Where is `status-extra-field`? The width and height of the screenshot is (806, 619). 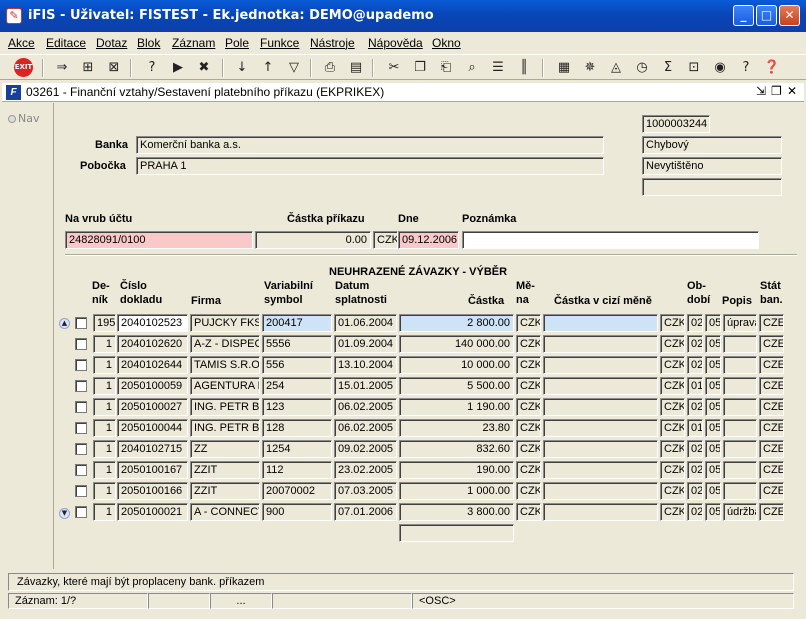
status-extra-field is located at coordinates (712, 187).